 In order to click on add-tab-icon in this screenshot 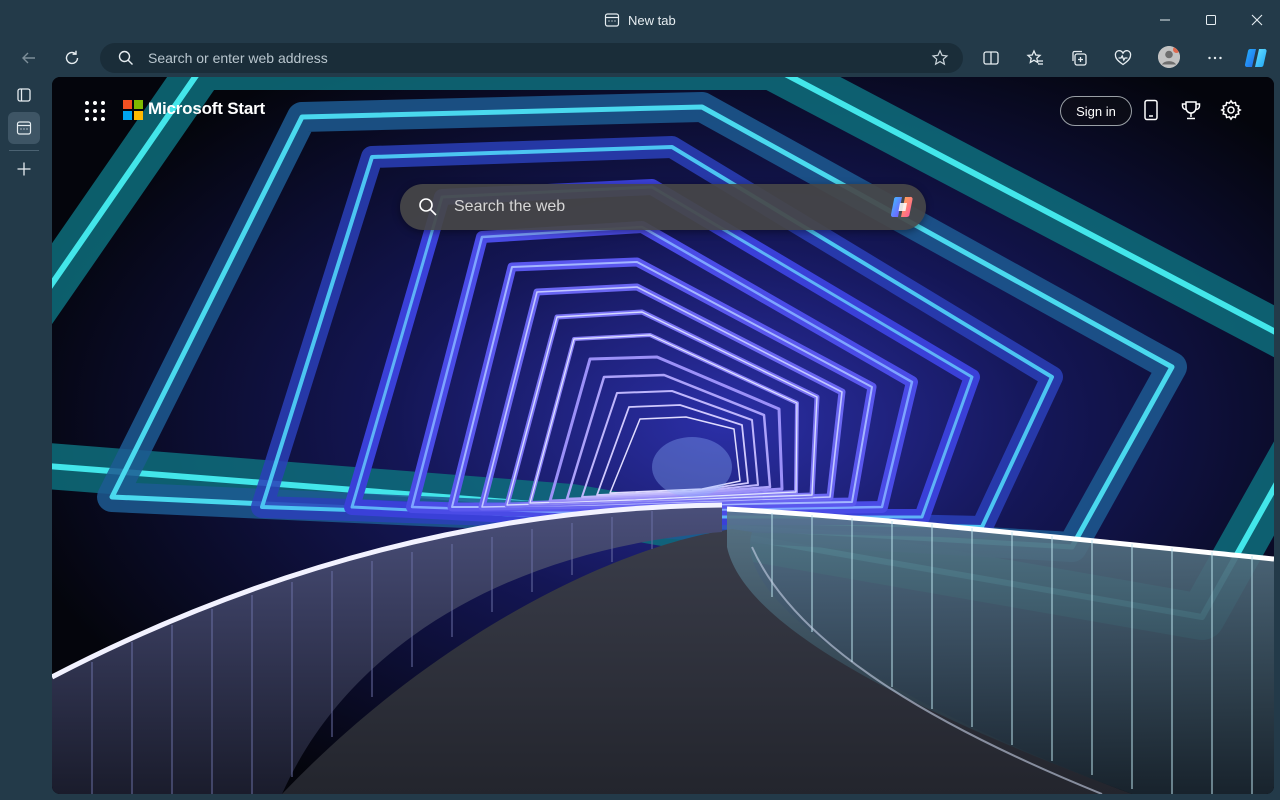, I will do `click(24, 169)`.